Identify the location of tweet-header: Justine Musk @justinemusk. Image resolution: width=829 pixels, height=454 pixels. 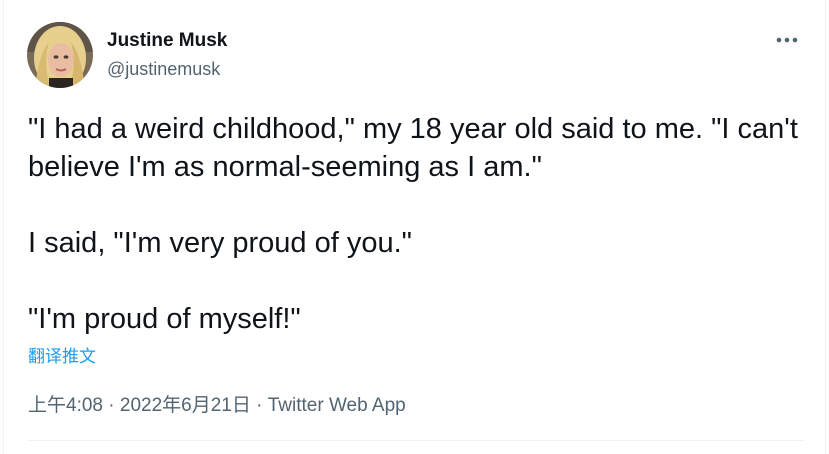
(418, 57).